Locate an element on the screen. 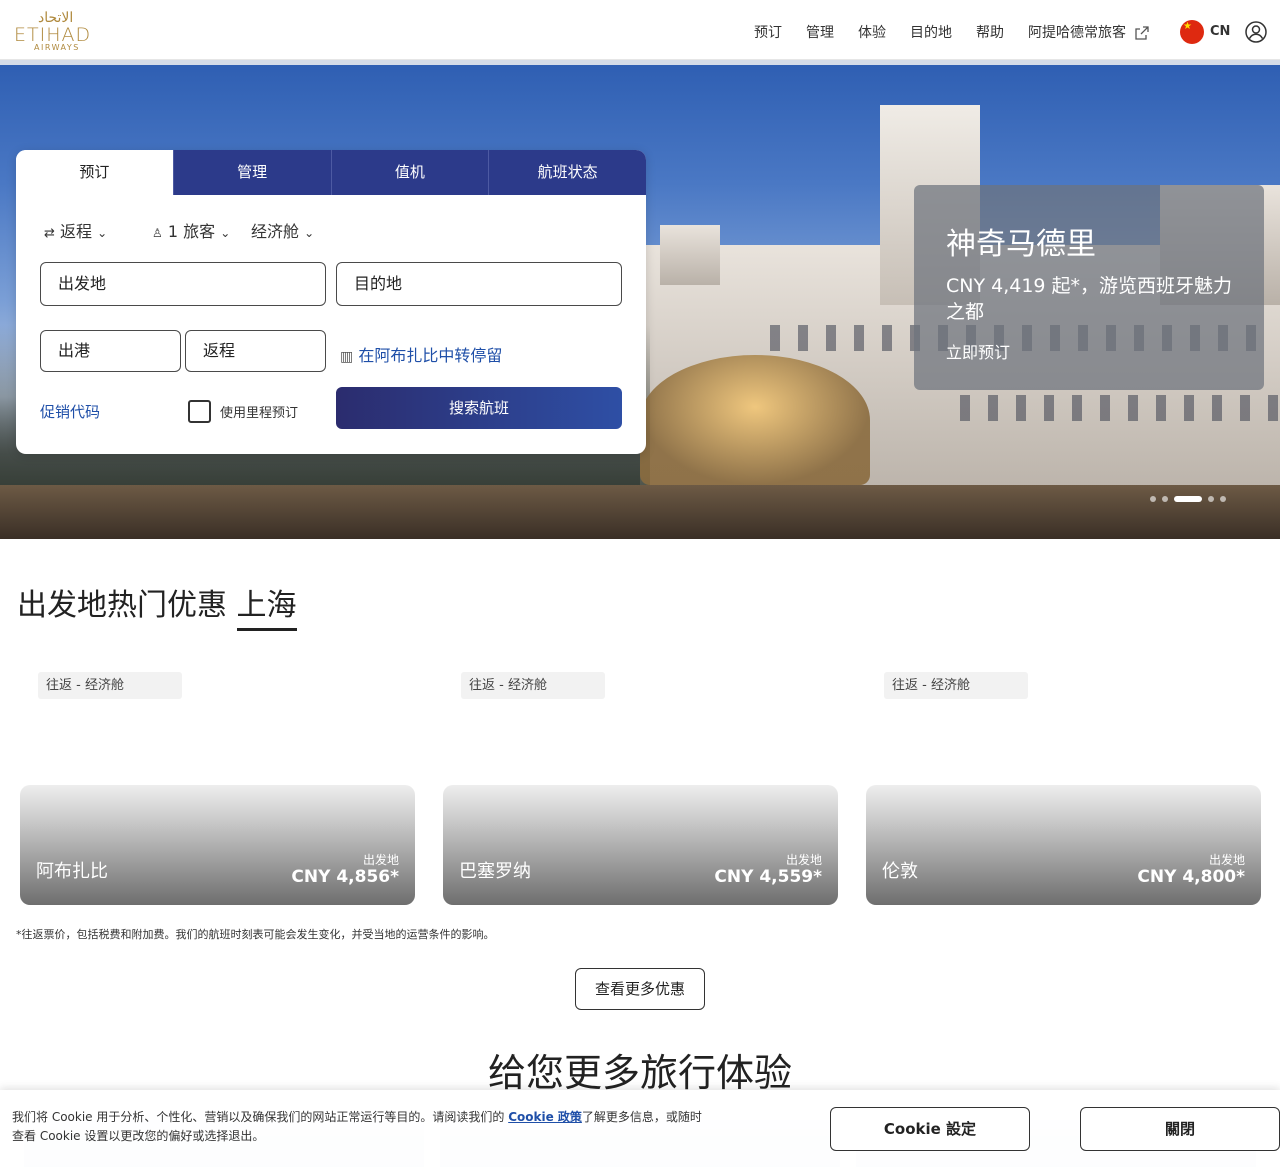 The height and width of the screenshot is (1167, 1280). tab-manage: 管理 is located at coordinates (251, 172).